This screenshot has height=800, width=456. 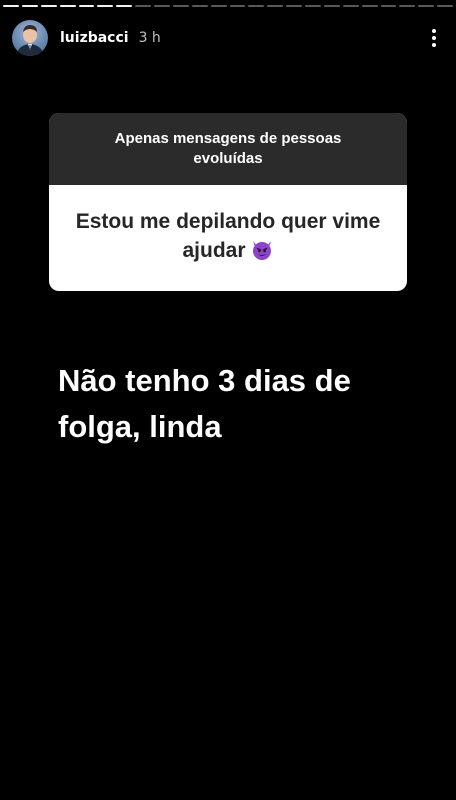 I want to click on question-sticker-body: Estou me depilando quer vime ajudar, so click(x=228, y=238).